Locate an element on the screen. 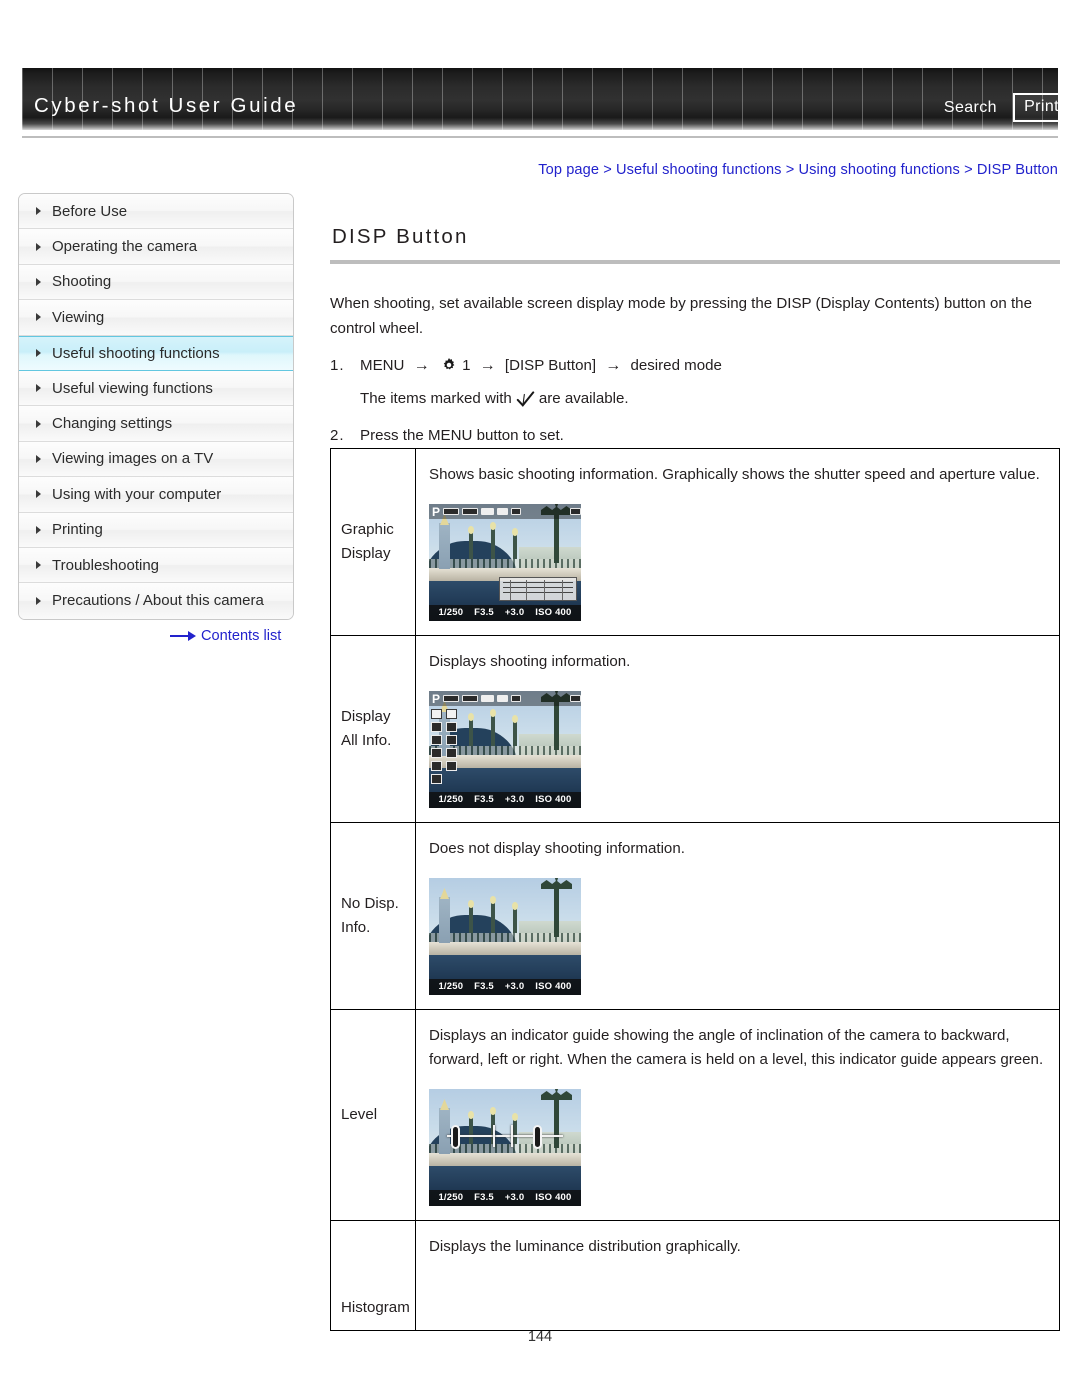 The image size is (1080, 1397). contents-list-link: Contents list is located at coordinates (225, 636).